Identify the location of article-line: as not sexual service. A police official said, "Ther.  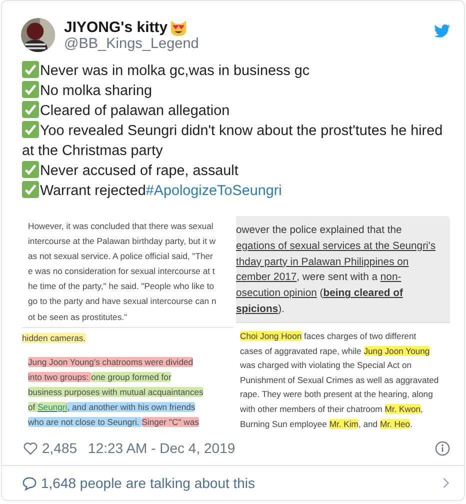
(121, 257).